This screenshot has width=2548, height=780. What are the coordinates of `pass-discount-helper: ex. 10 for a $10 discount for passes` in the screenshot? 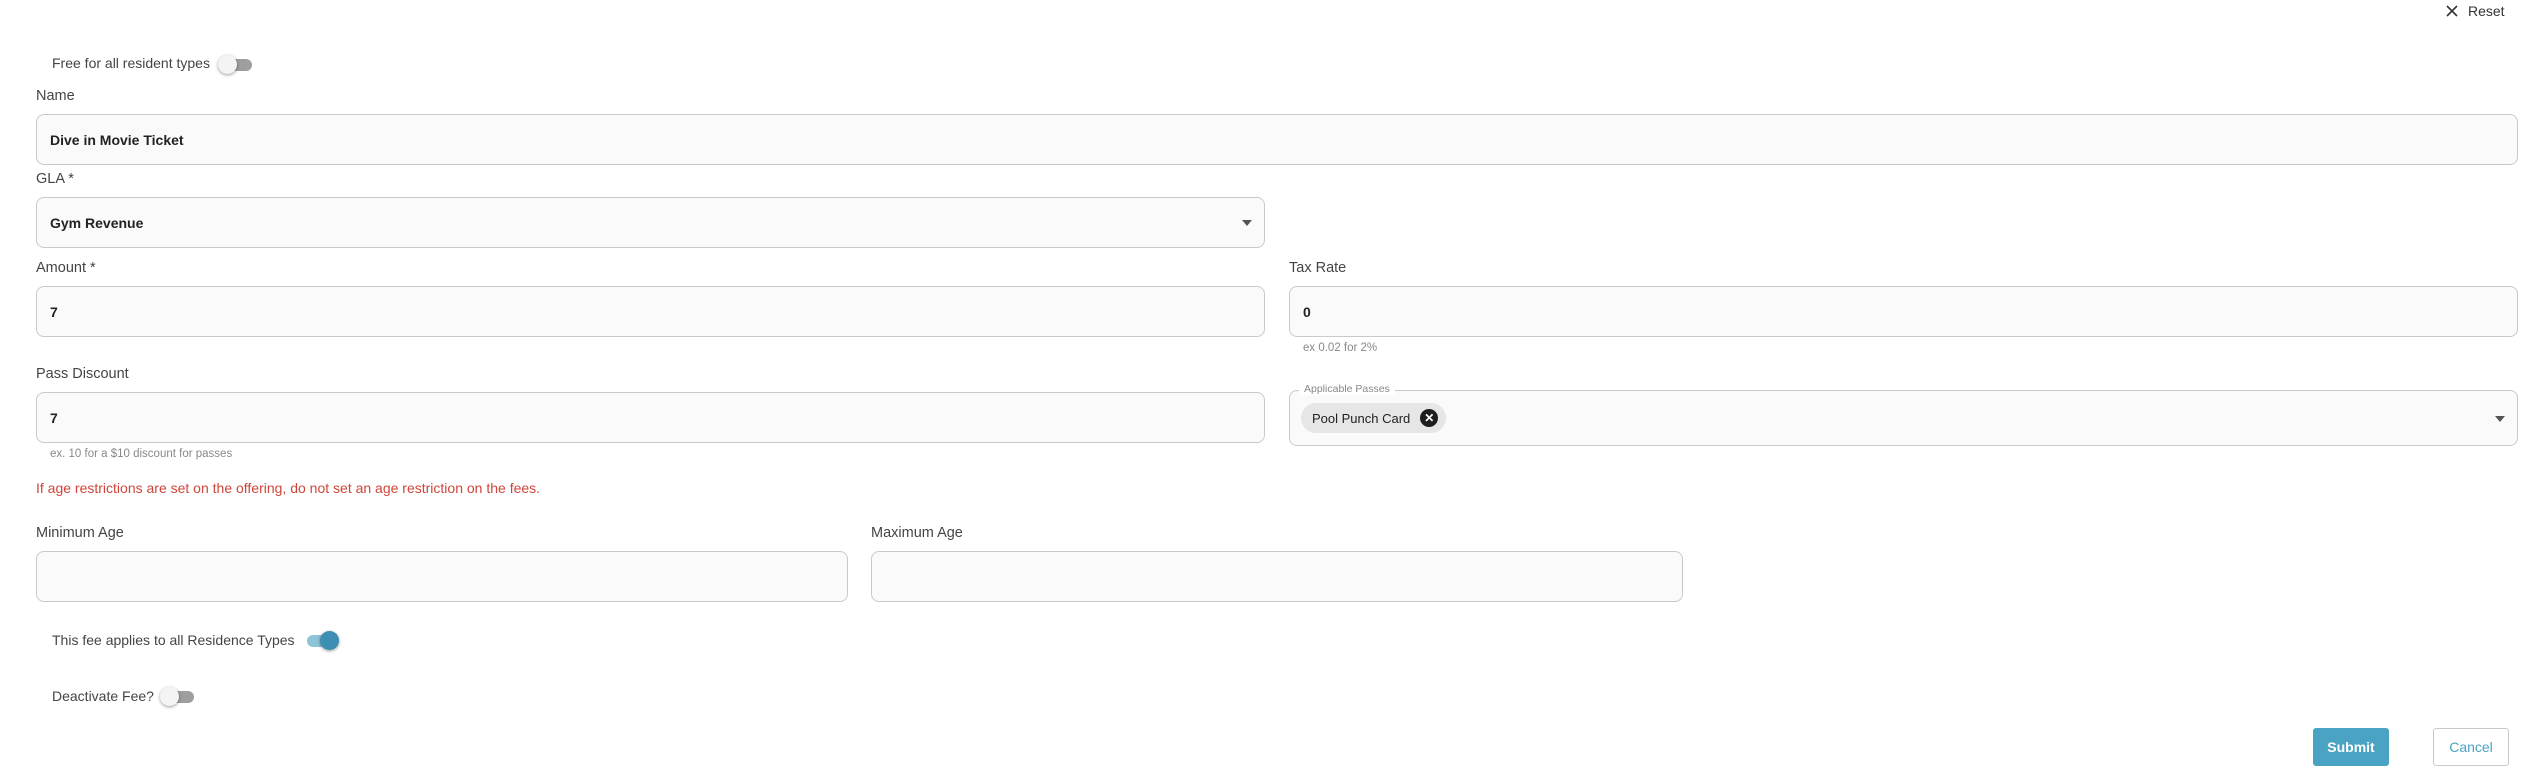 It's located at (141, 454).